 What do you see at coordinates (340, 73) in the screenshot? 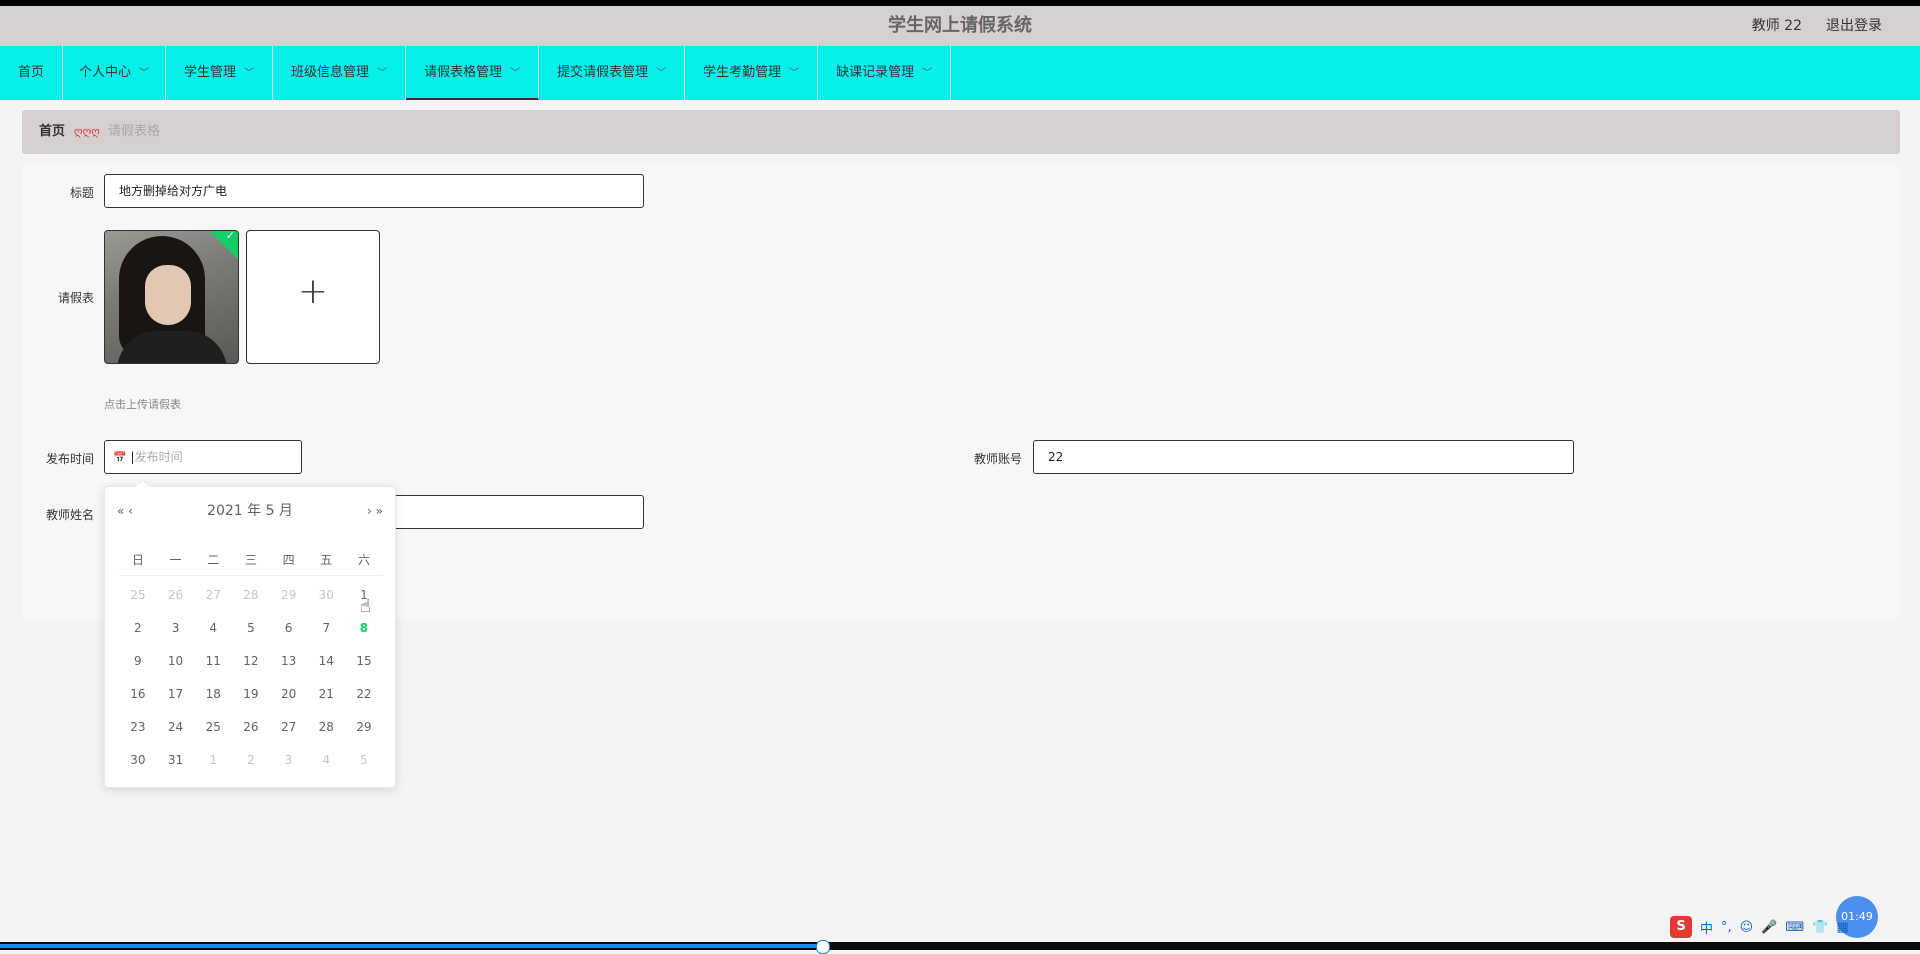
I see `nav-item-class-info: 班级信息管理 ﹀` at bounding box center [340, 73].